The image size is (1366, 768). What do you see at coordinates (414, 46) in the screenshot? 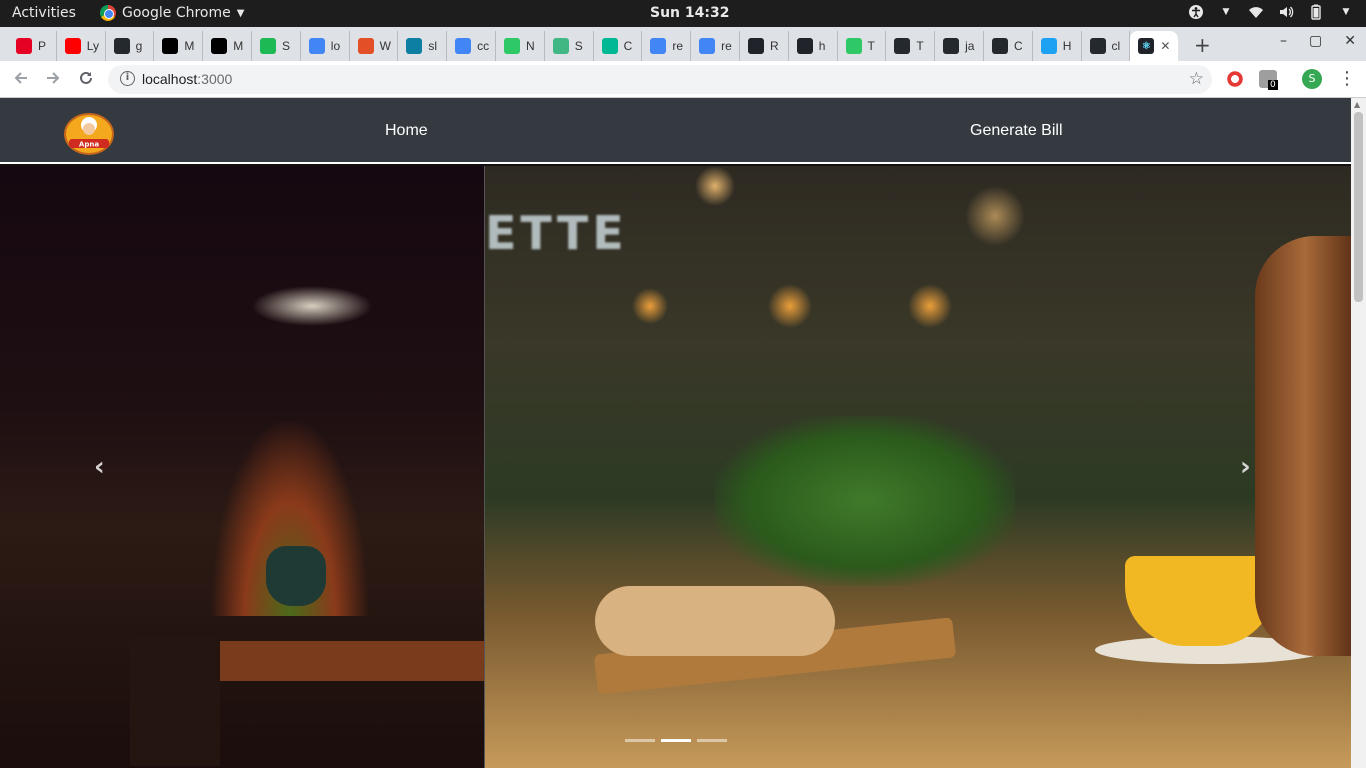
I see `mongo-icon` at bounding box center [414, 46].